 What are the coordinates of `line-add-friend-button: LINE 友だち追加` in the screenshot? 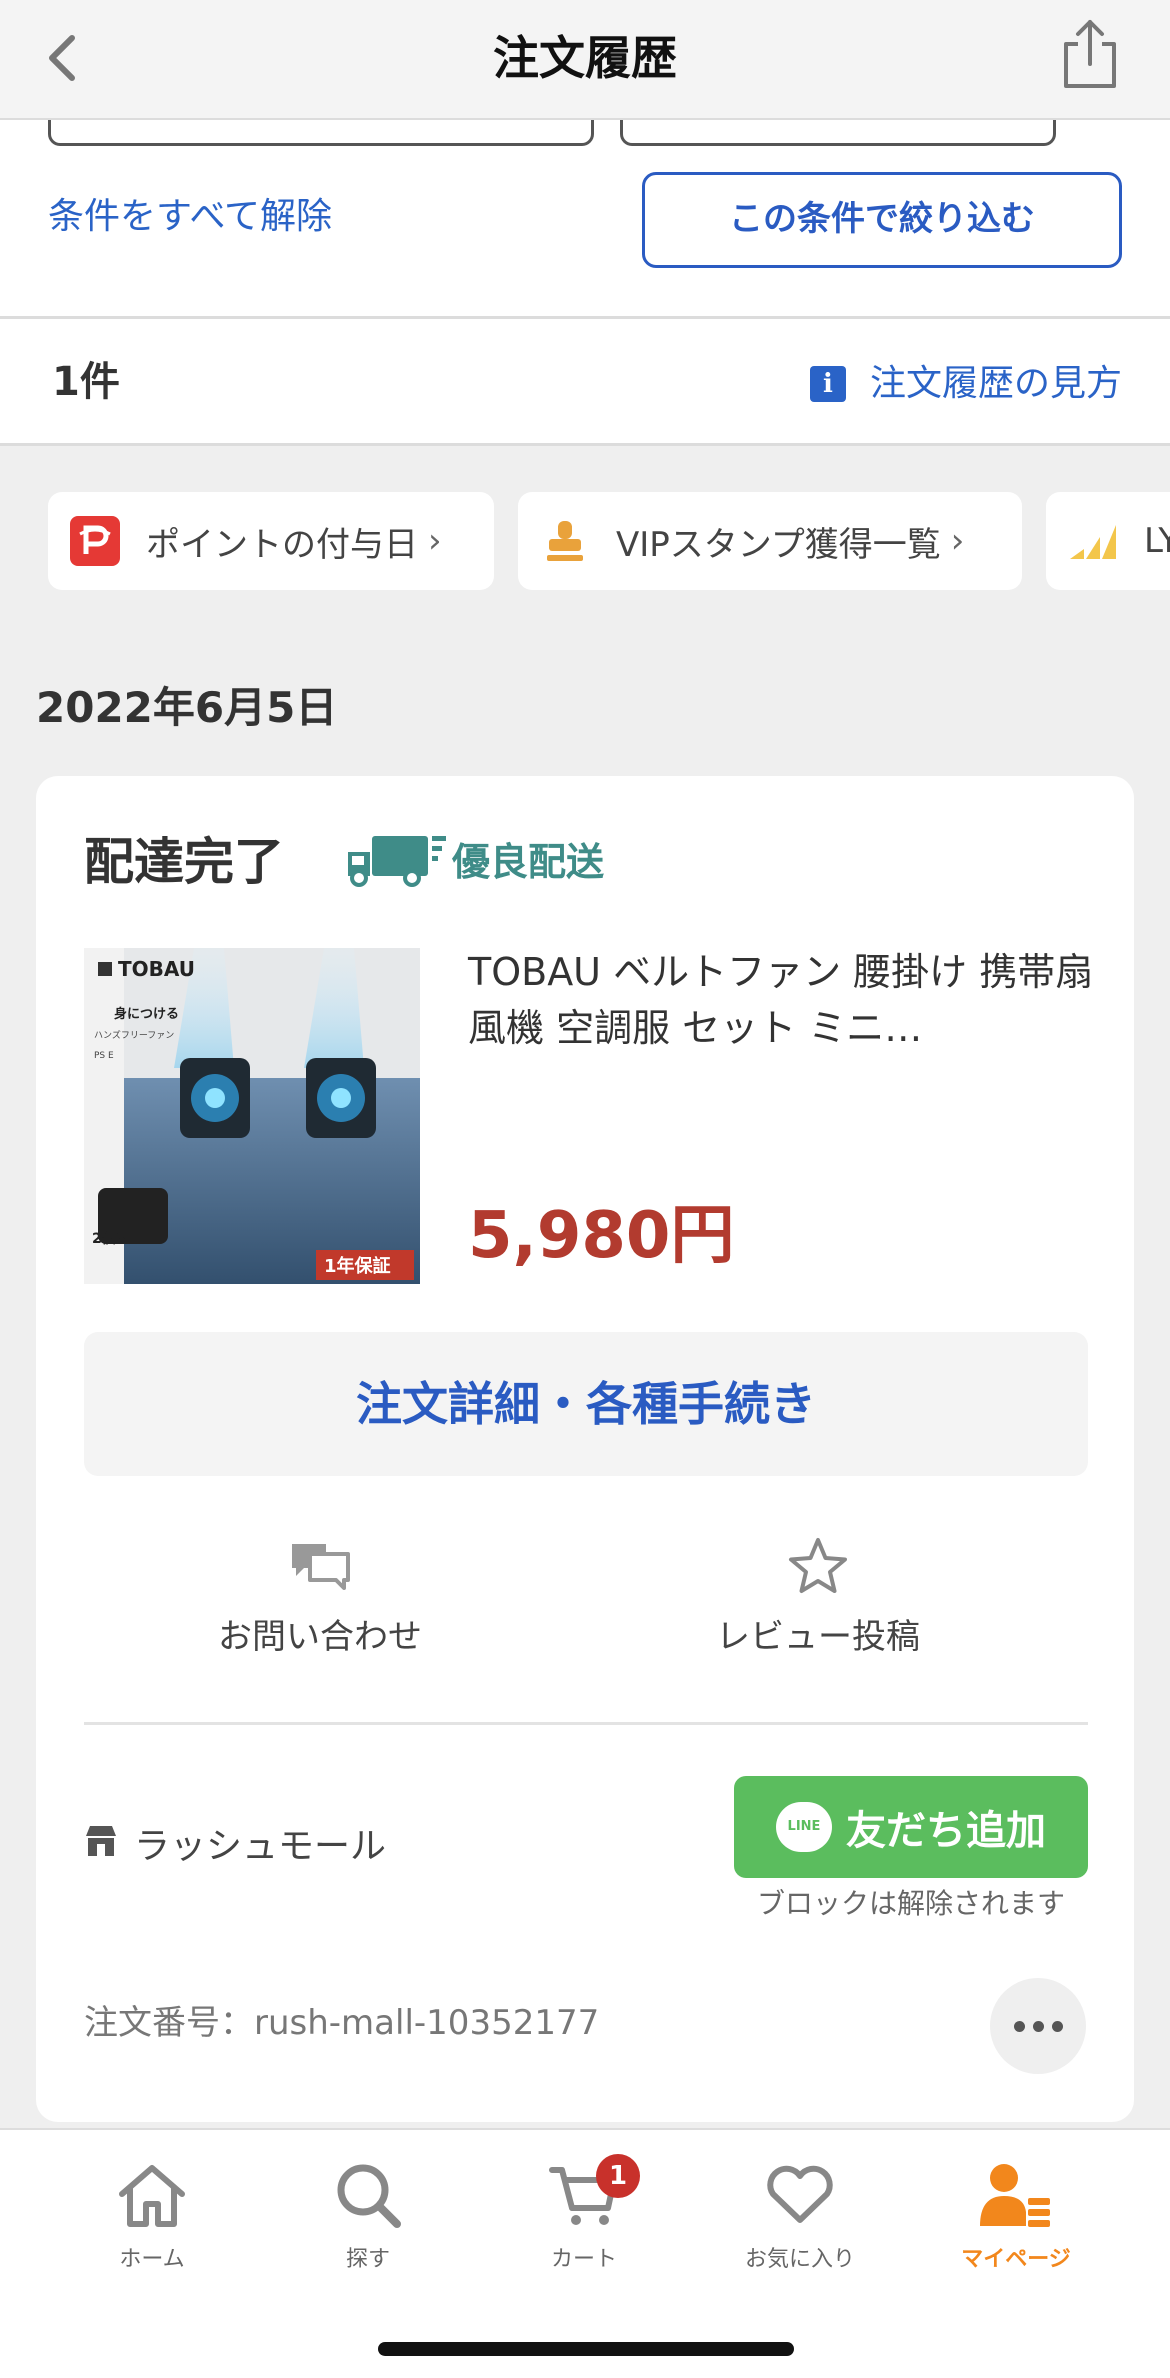 It's located at (911, 1827).